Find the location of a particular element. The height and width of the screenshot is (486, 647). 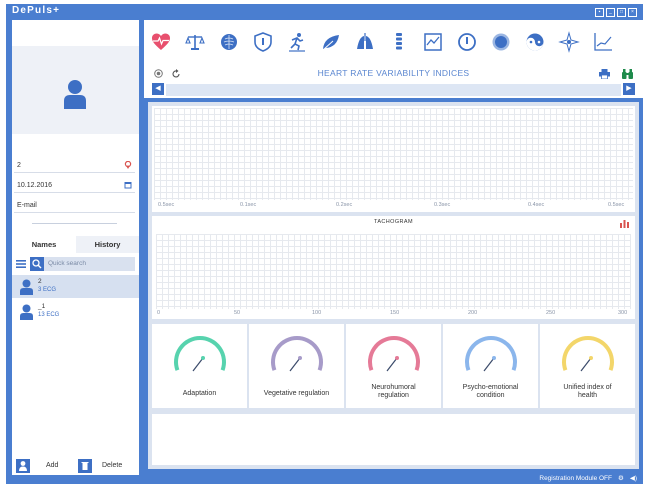

patient-ecg-count: 13 ECG is located at coordinates (49, 315).